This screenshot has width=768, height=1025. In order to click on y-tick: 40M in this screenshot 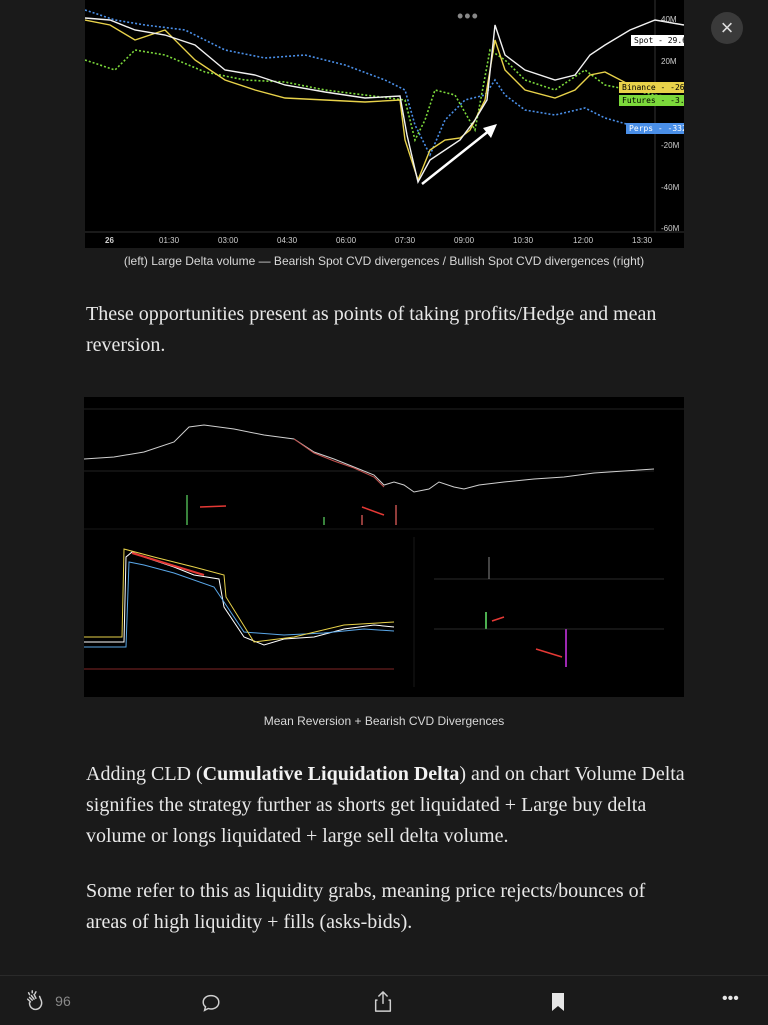, I will do `click(669, 19)`.